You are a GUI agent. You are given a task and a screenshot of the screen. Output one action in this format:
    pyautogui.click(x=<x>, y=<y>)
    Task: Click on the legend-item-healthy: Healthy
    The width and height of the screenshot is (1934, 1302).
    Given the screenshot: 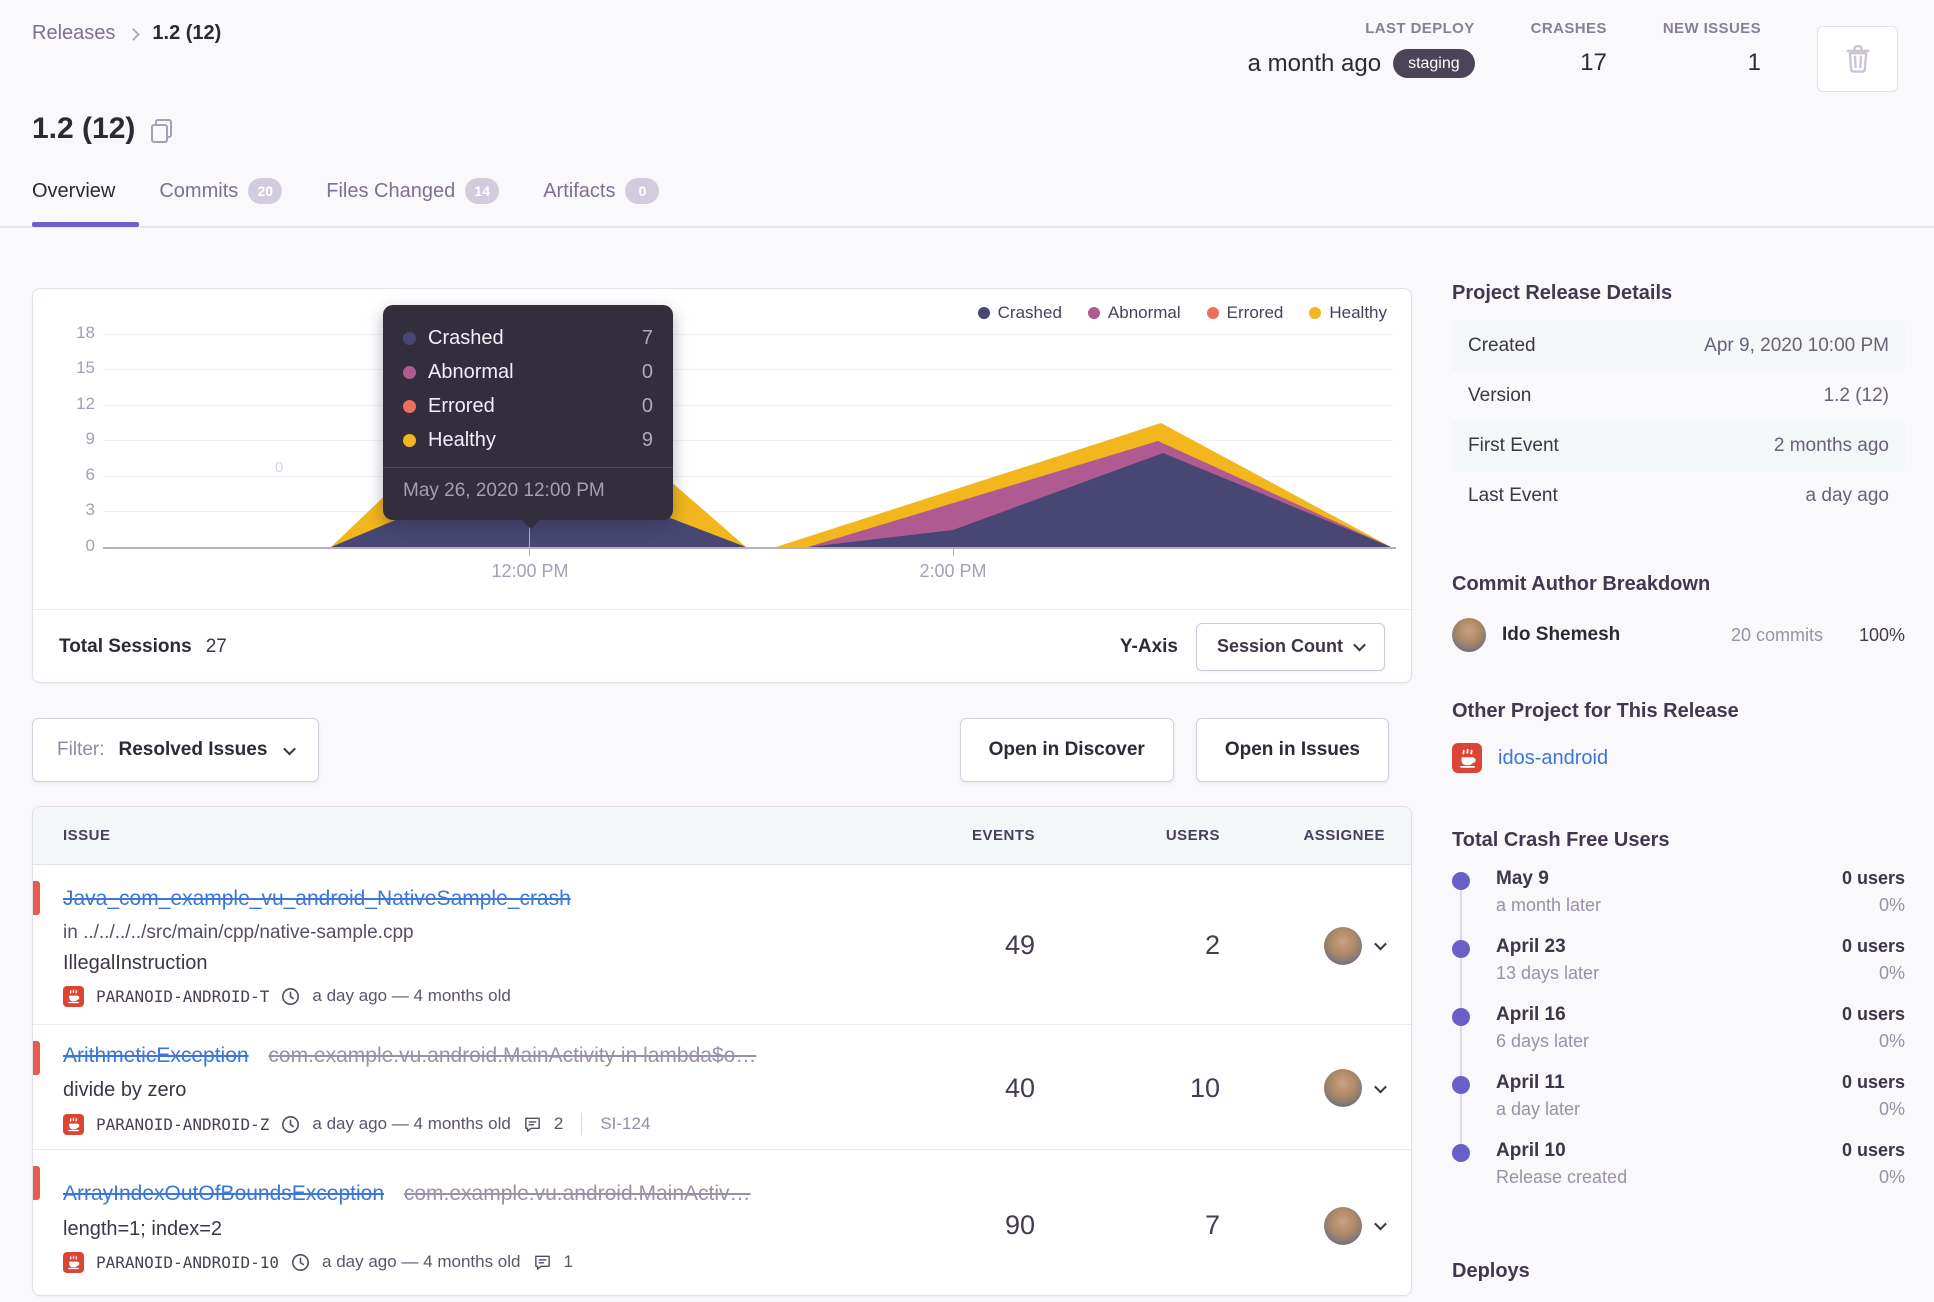 What is the action you would take?
    pyautogui.click(x=1348, y=313)
    